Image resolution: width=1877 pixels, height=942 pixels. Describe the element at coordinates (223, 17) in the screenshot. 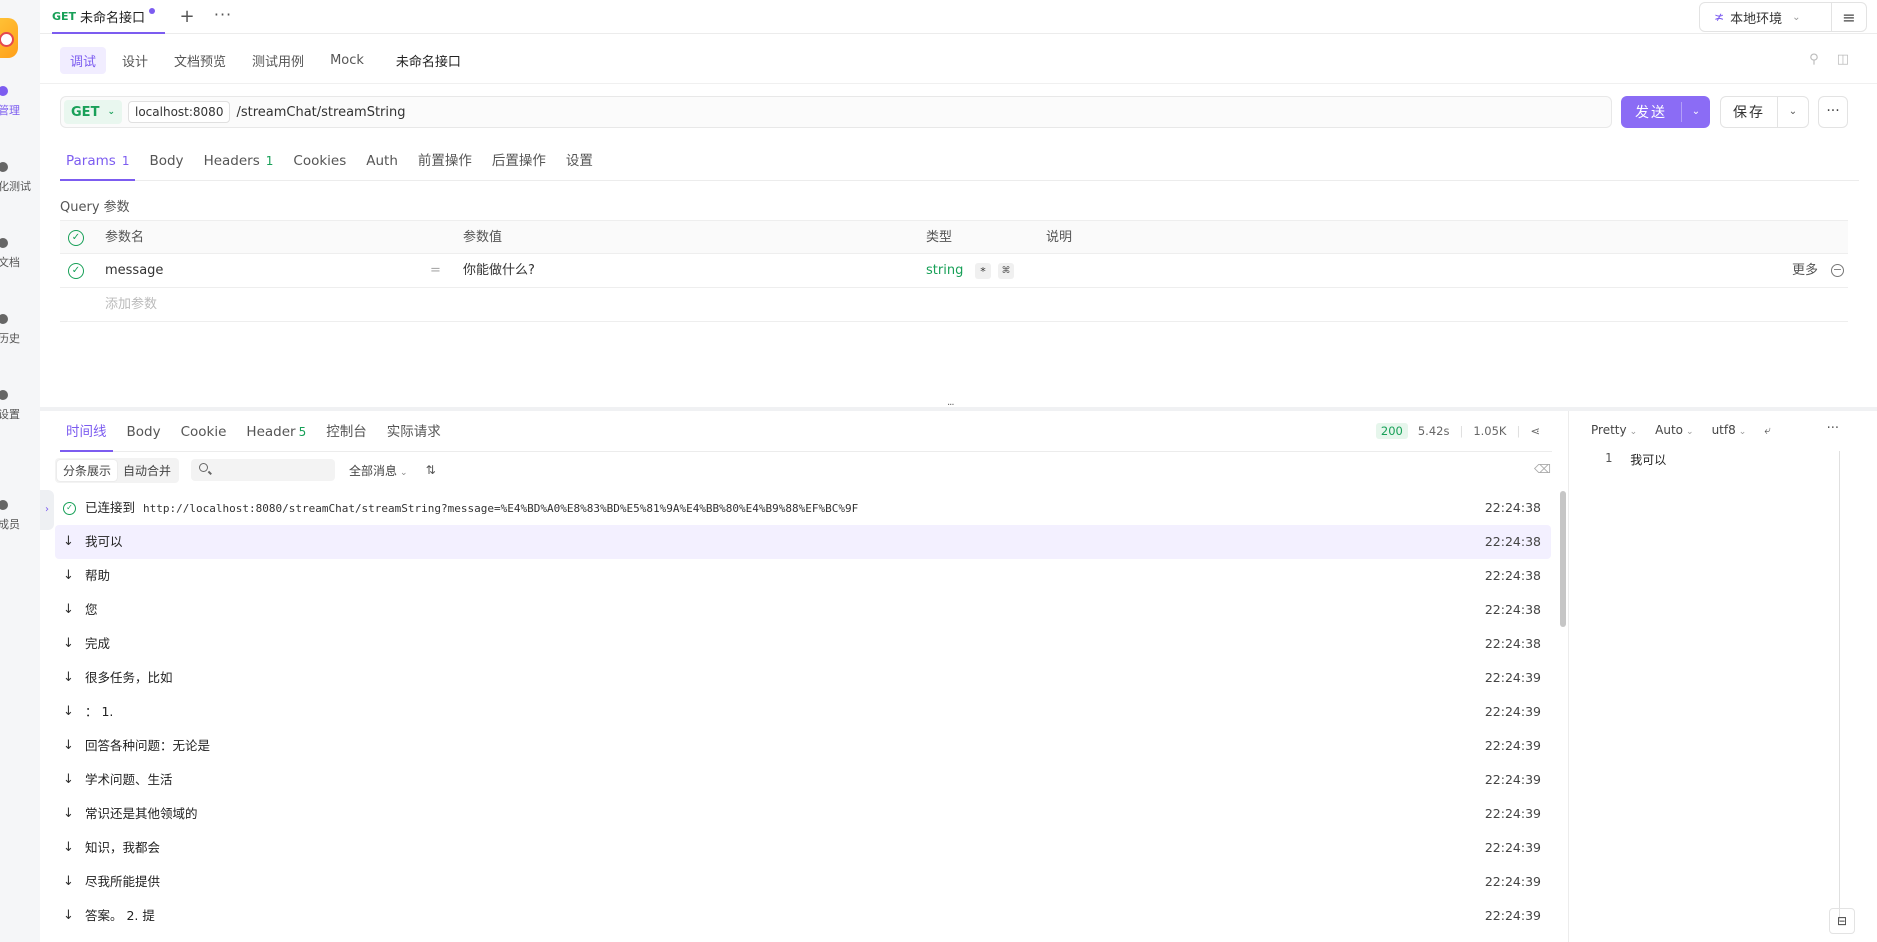

I see `tab-more-button: ···` at that location.